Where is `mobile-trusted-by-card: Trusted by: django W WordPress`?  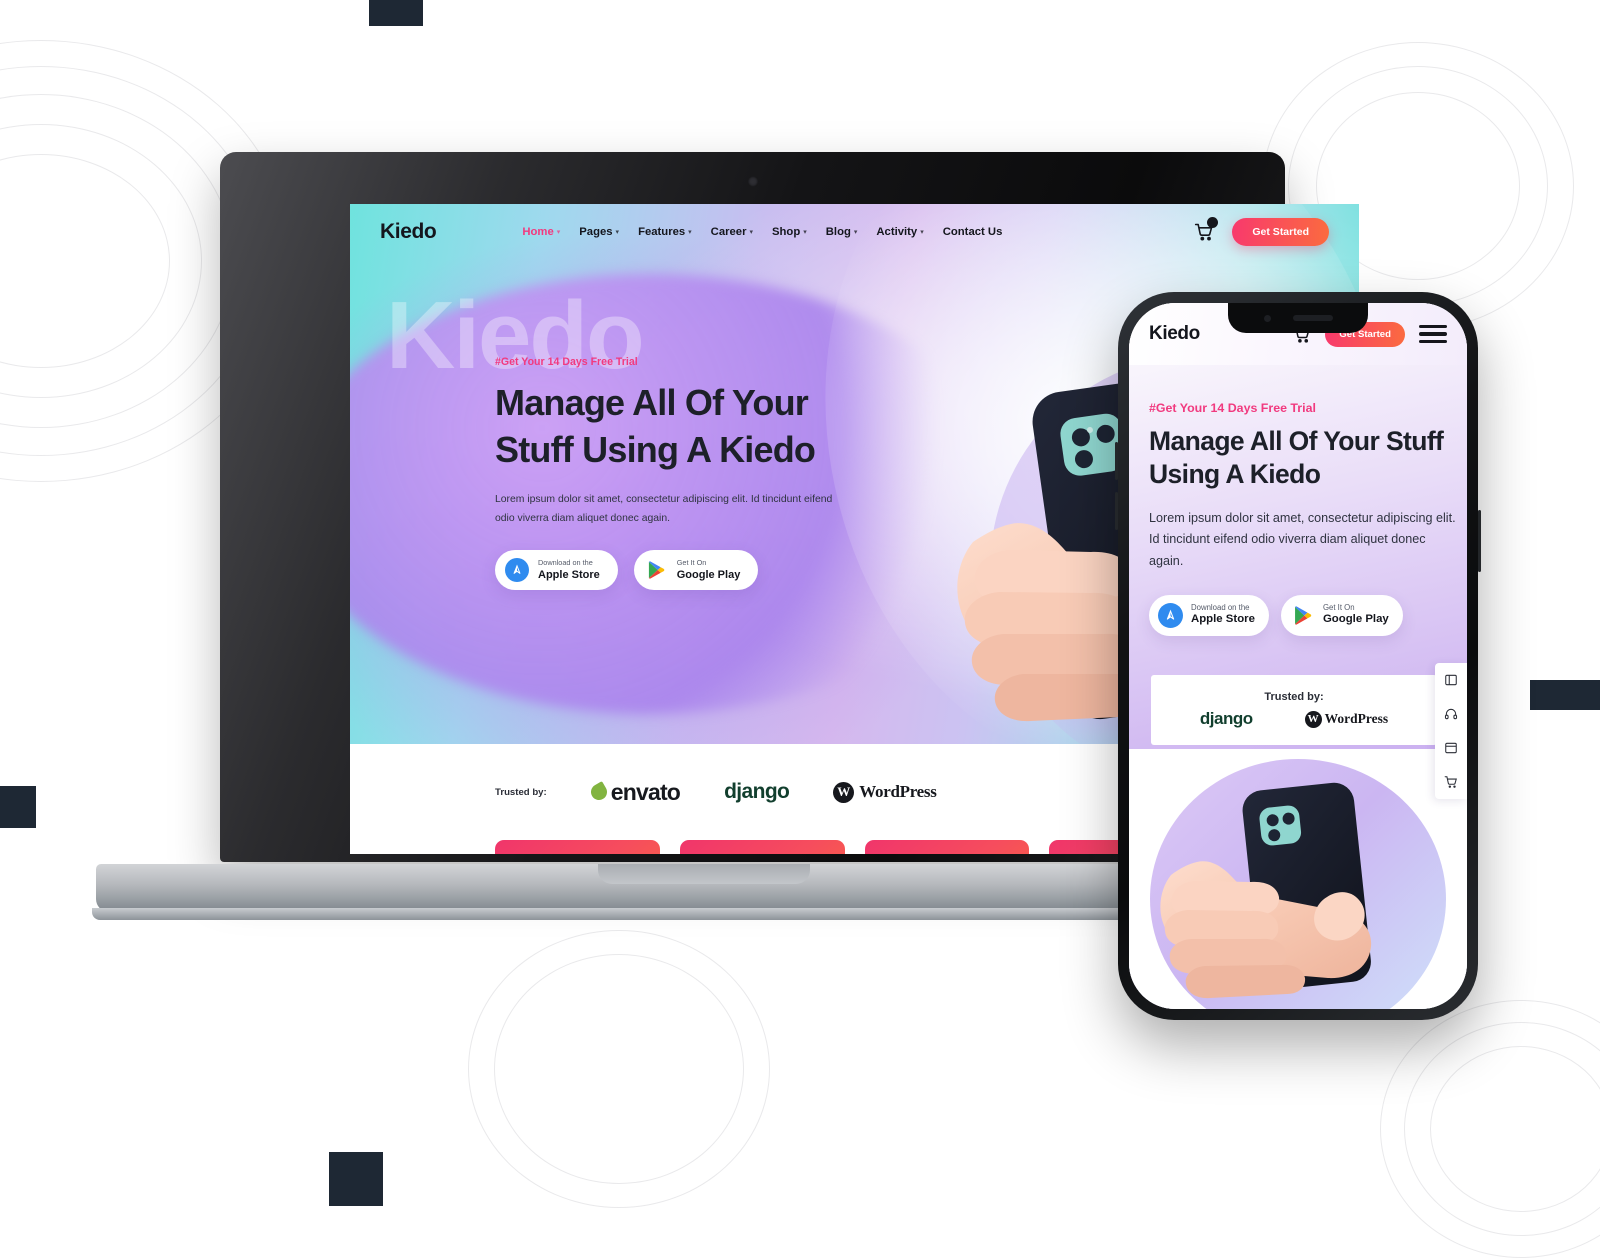 mobile-trusted-by-card: Trusted by: django W WordPress is located at coordinates (1294, 710).